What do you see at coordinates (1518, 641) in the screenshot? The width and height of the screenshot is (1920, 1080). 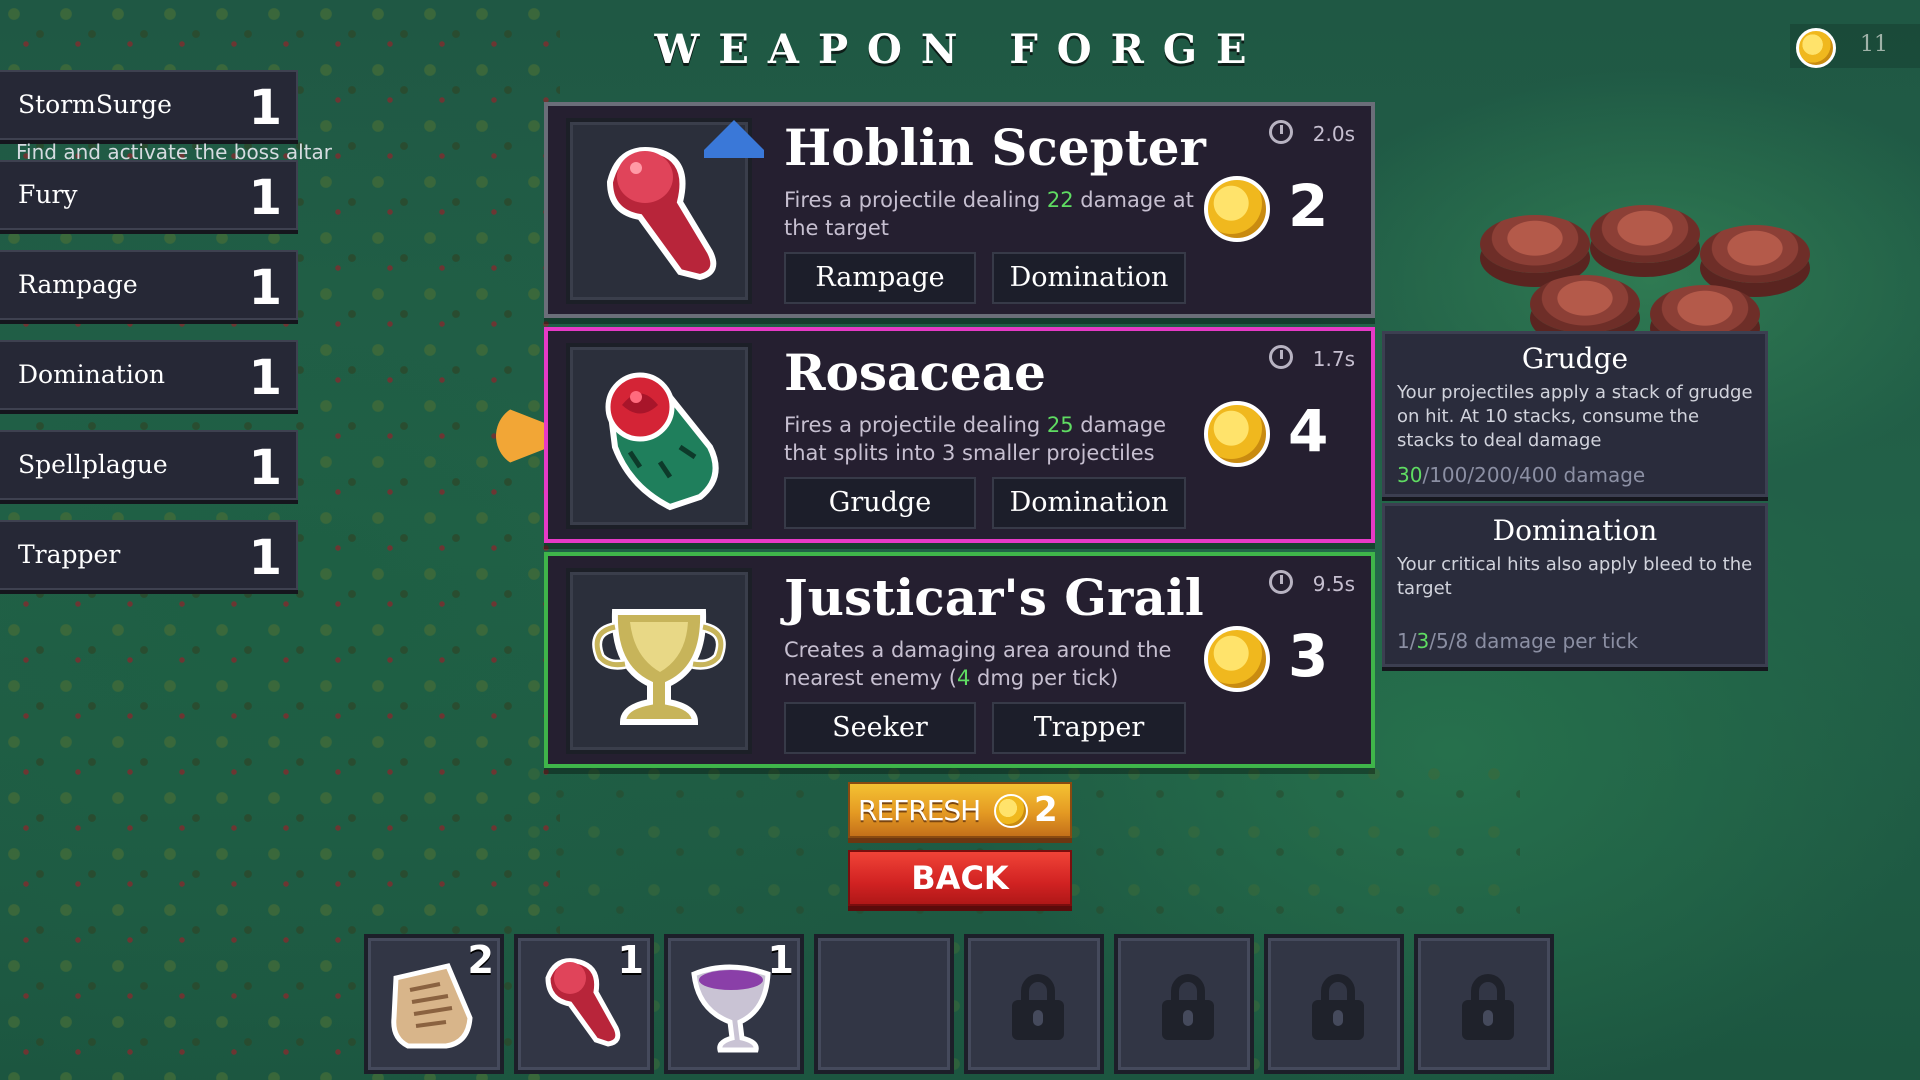 I see `tooltip-scaling: 1/3/5/8 damage per tick` at bounding box center [1518, 641].